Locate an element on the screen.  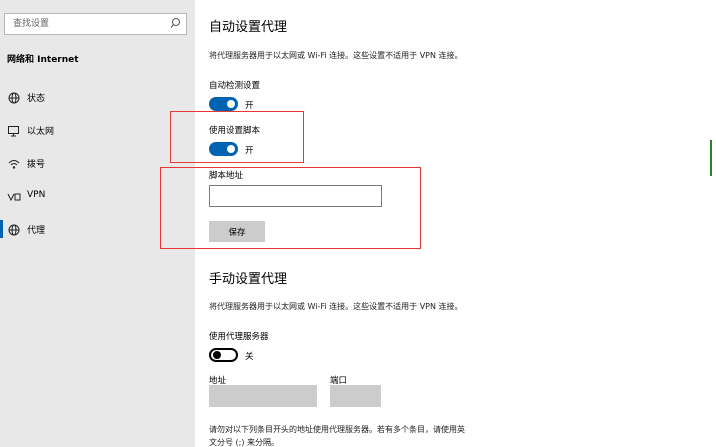
auto-proxy-description: 将代理服务器用于以太网或 Wi-Fi 连接。这些设置不适用于 VPN 连接。 is located at coordinates (336, 55).